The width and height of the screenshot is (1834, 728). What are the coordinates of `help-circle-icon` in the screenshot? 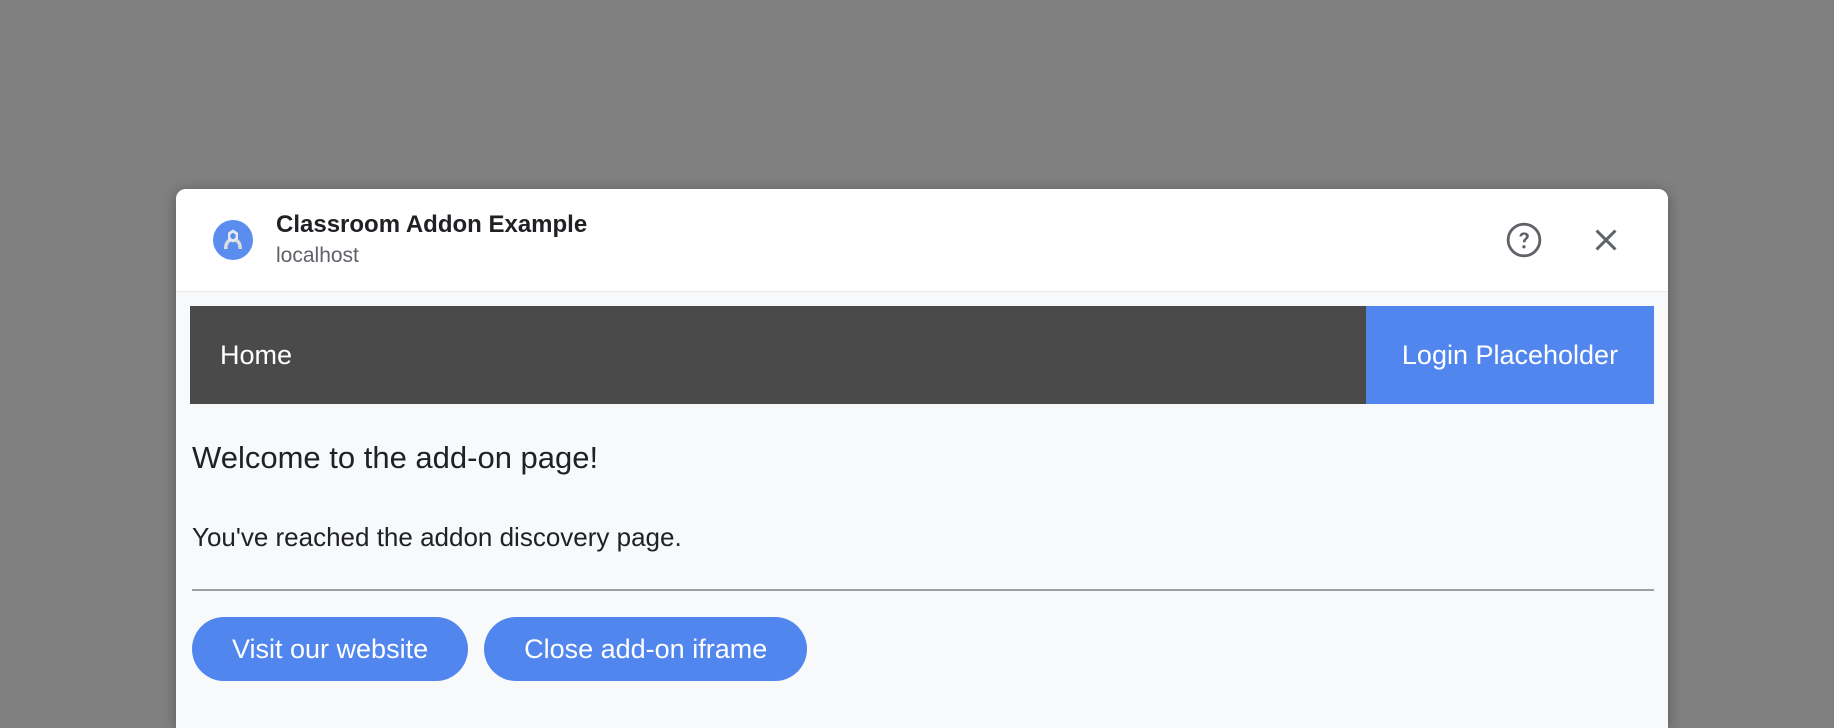 It's located at (1524, 240).